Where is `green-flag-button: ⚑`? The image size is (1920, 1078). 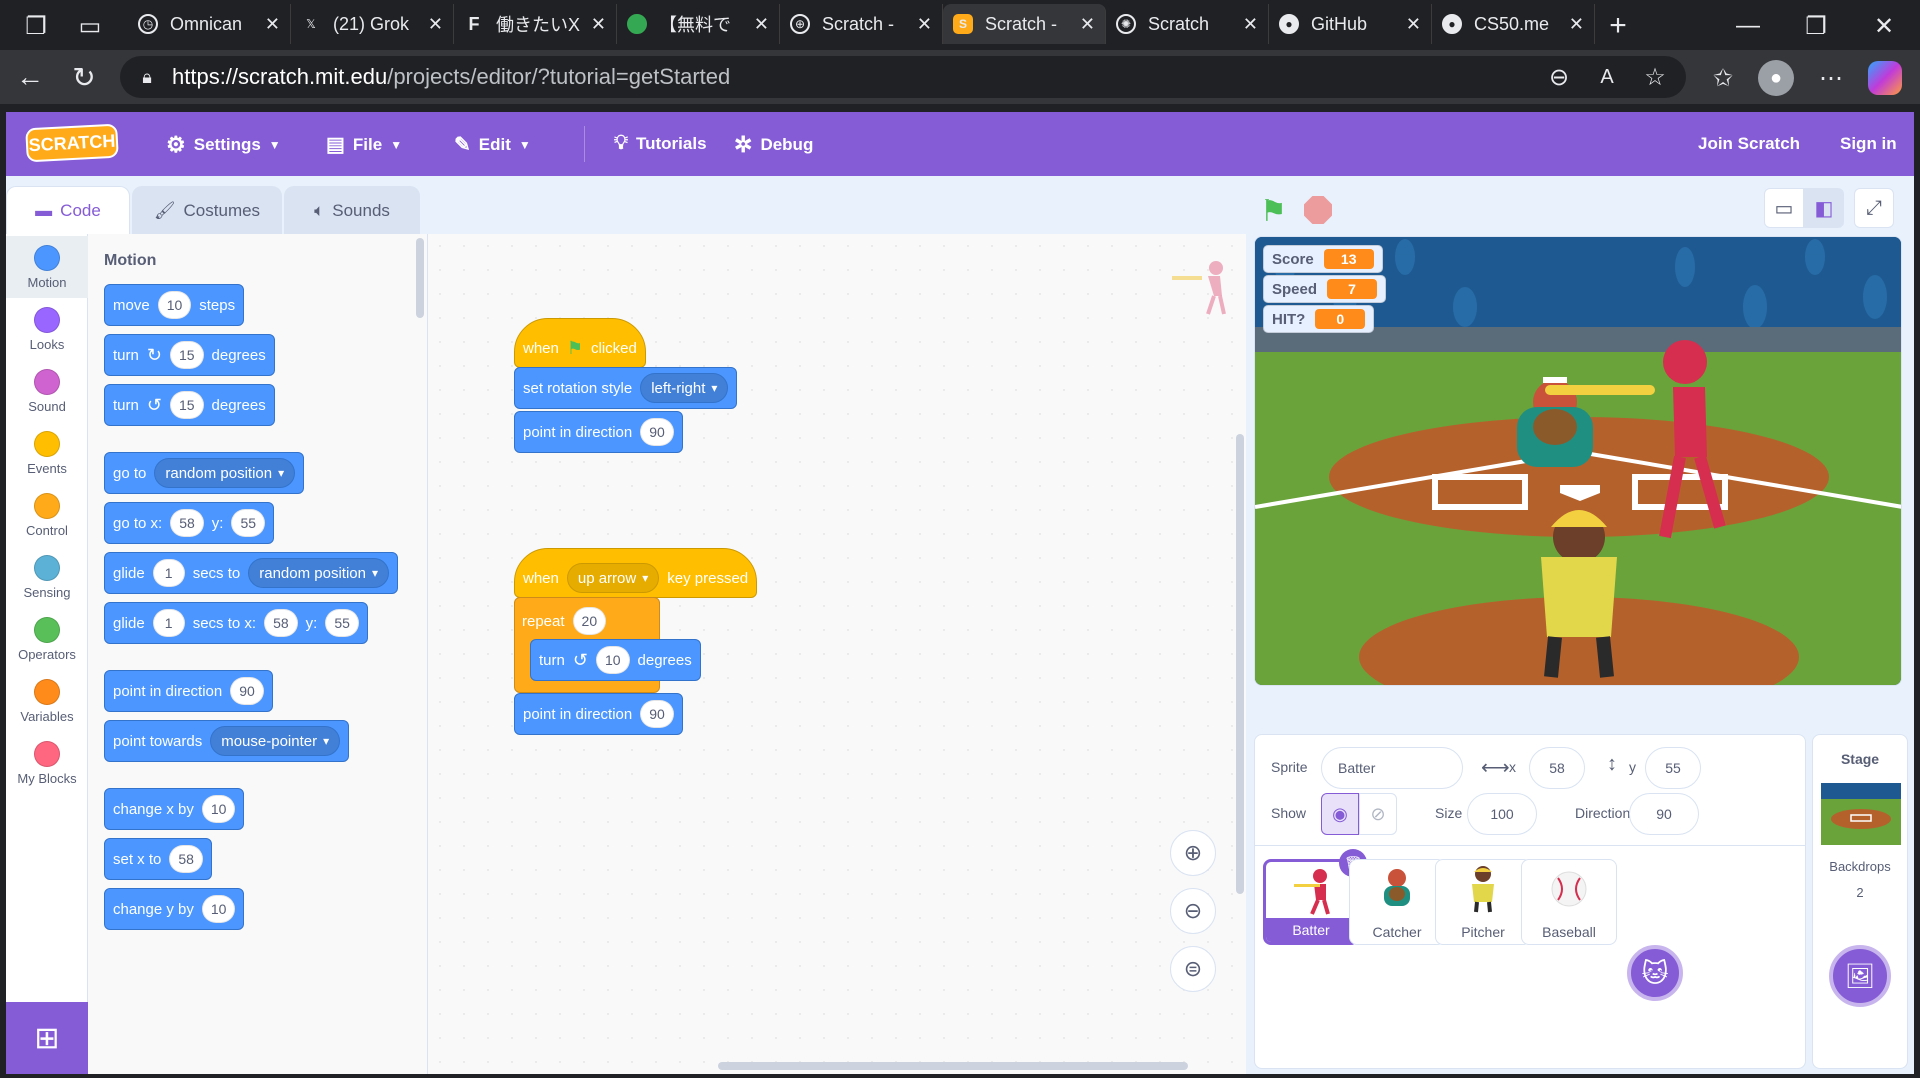
green-flag-button: ⚑ is located at coordinates (1273, 211).